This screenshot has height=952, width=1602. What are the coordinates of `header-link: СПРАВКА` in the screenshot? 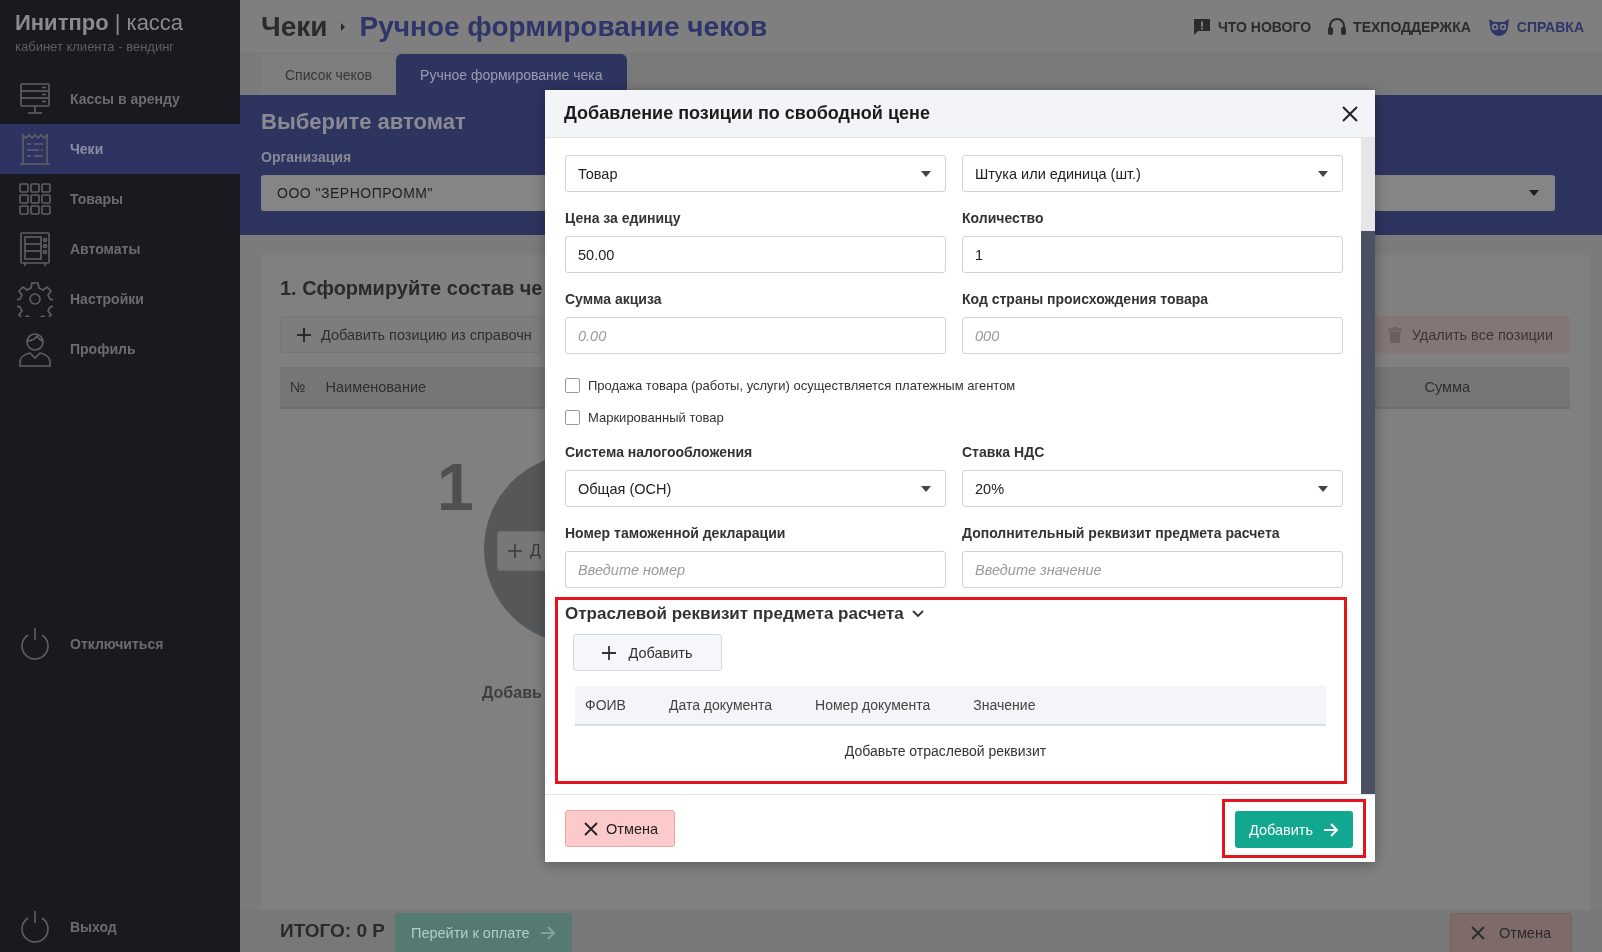 It's located at (1535, 26).